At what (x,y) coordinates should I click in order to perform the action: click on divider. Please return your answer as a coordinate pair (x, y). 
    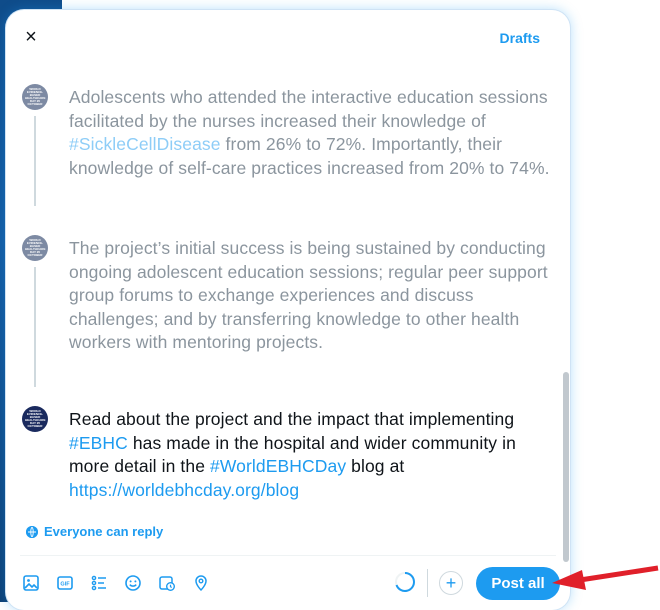
    Looking at the image, I should click on (288, 555).